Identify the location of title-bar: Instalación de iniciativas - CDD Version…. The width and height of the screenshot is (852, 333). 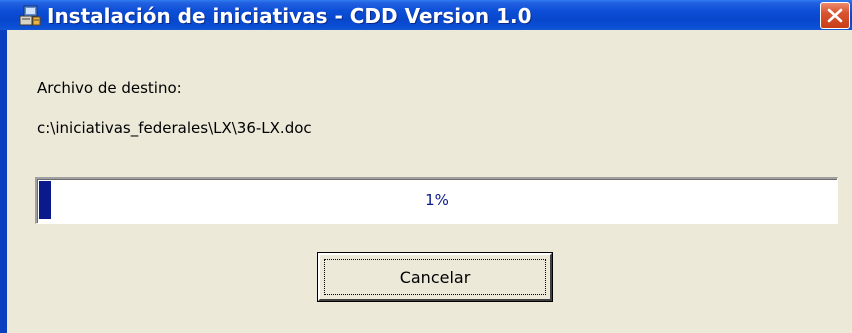
(426, 15).